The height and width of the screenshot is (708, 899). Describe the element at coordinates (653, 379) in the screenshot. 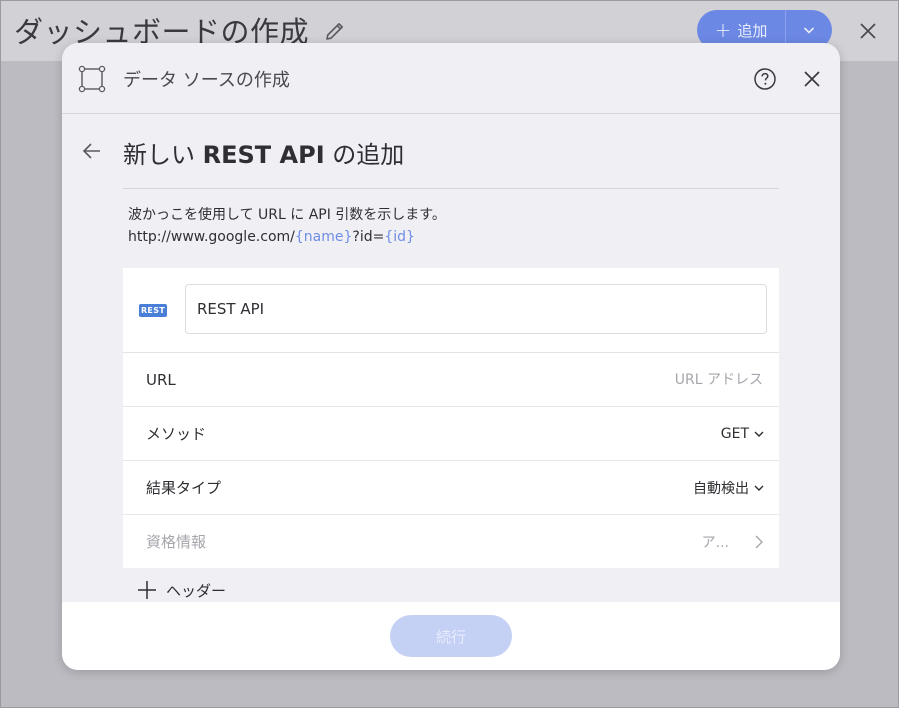

I see `url-input` at that location.